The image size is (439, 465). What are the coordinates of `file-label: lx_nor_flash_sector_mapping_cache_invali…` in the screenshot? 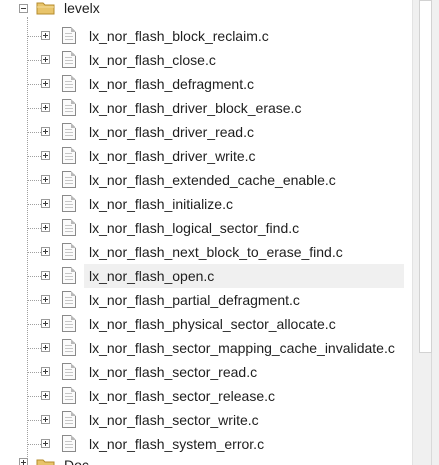 It's located at (242, 348).